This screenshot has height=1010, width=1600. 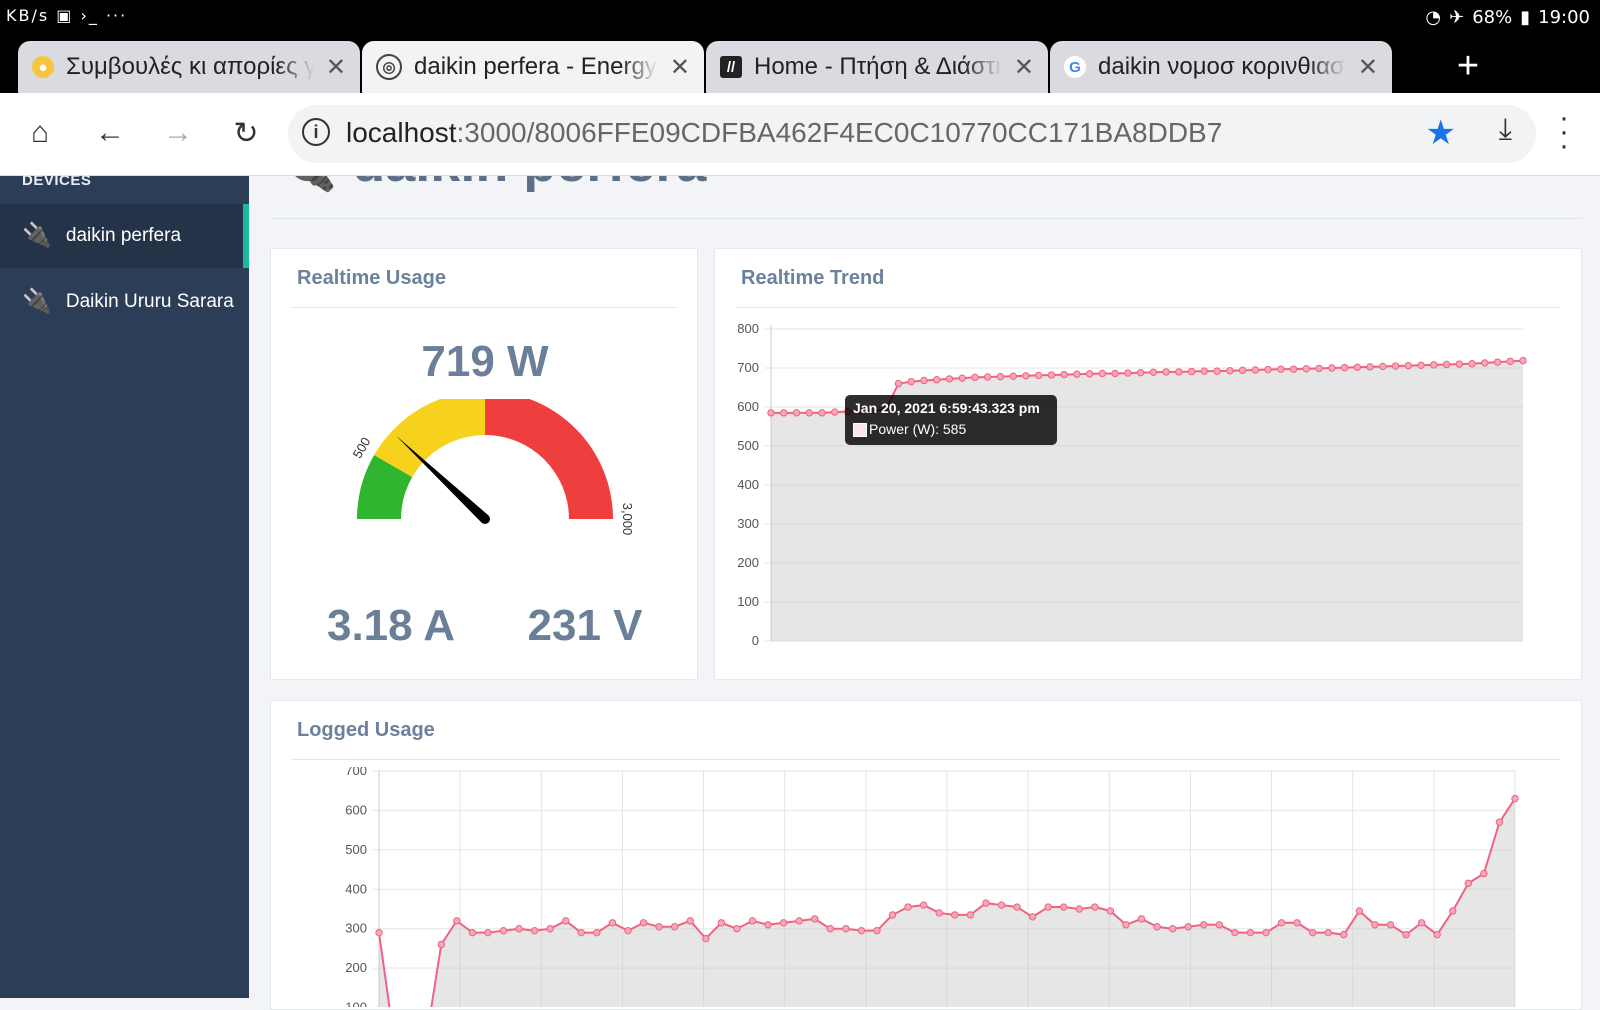 I want to click on forward-arrow-icon: →, so click(x=178, y=133).